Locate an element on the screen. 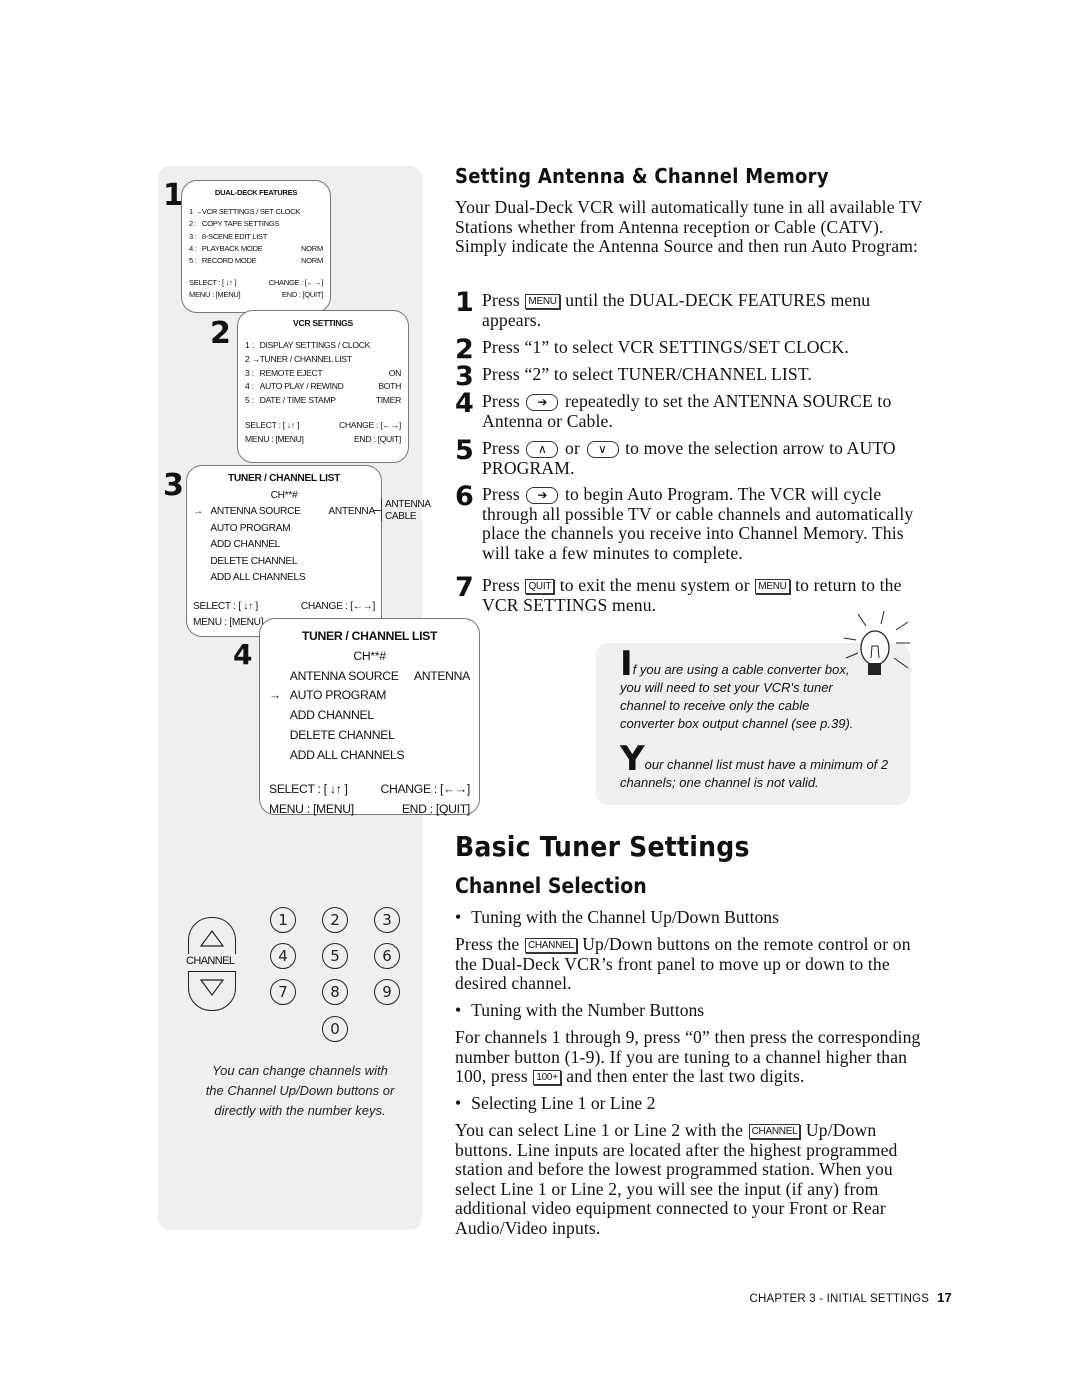  number-key-6: 6 is located at coordinates (387, 956).